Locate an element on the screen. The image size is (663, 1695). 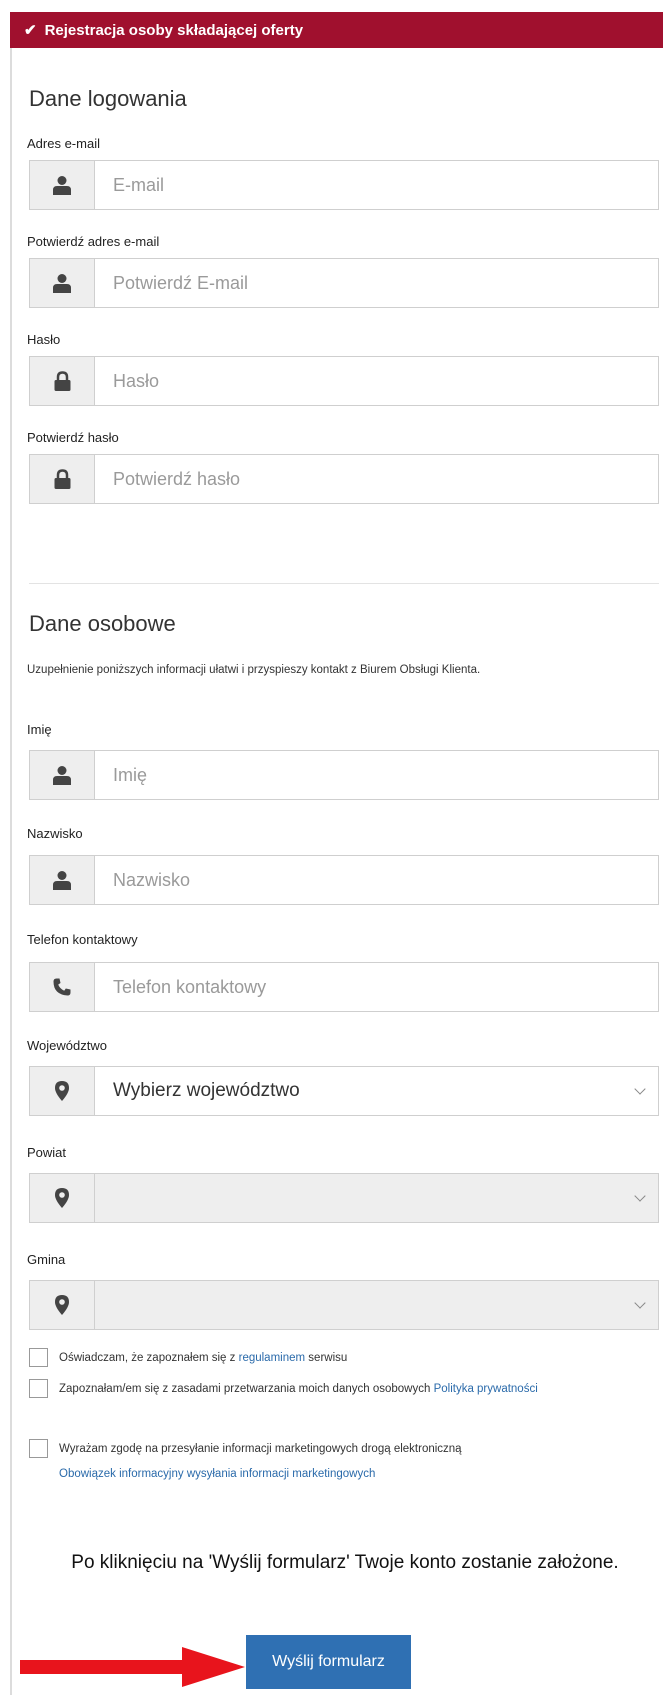
last-name-field-group is located at coordinates (344, 880).